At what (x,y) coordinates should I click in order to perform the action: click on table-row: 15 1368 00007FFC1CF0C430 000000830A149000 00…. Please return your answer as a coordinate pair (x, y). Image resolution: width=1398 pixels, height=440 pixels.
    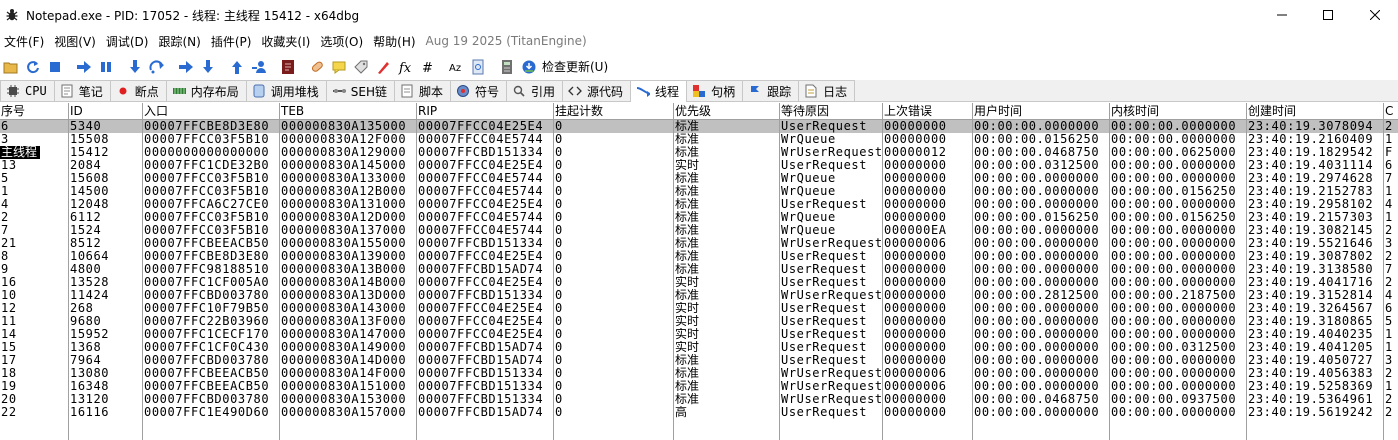
    Looking at the image, I should click on (699, 347).